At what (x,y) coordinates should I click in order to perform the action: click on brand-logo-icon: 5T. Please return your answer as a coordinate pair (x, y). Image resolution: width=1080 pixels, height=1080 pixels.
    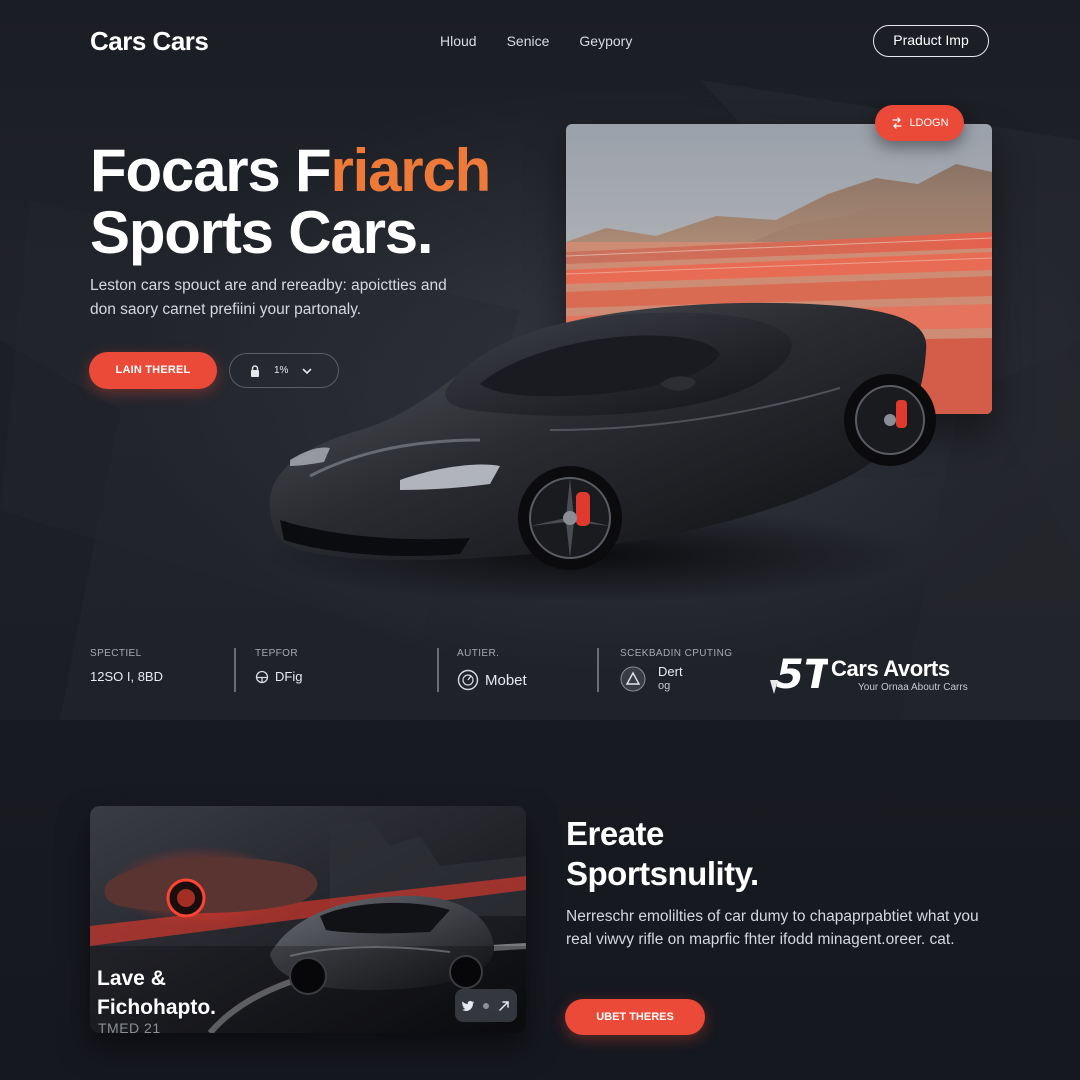
    Looking at the image, I should click on (799, 673).